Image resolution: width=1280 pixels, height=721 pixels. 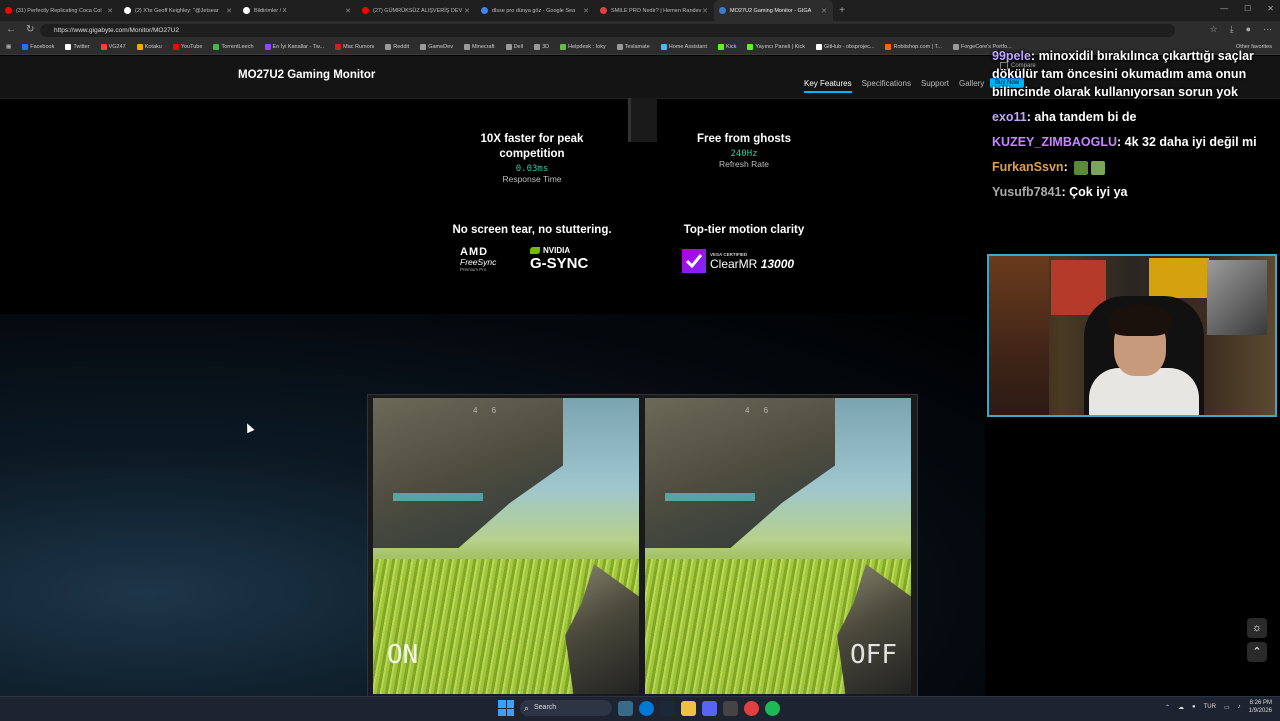 I want to click on chat-username: Yusufb7841, so click(x=1027, y=192).